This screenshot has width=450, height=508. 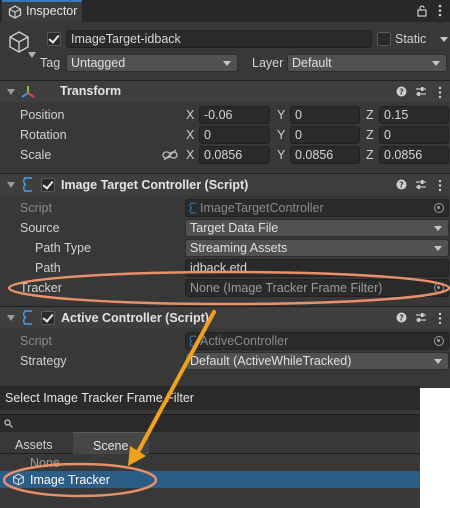 I want to click on tracker-highlight-ellipse, so click(x=228, y=288).